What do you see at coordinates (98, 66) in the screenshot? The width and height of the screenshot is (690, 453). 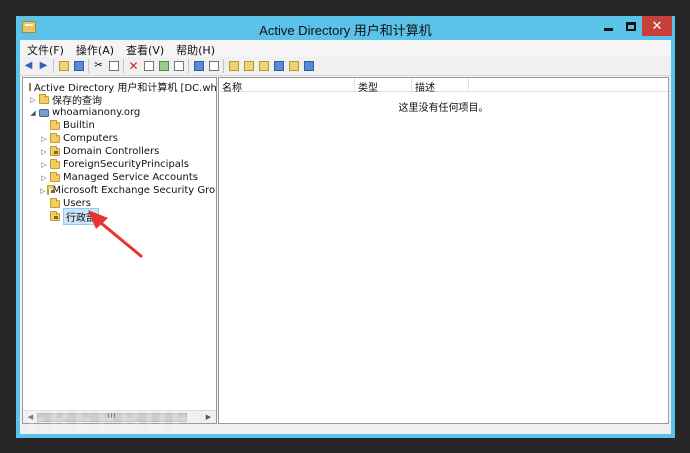 I see `cut-icon: ✂` at bounding box center [98, 66].